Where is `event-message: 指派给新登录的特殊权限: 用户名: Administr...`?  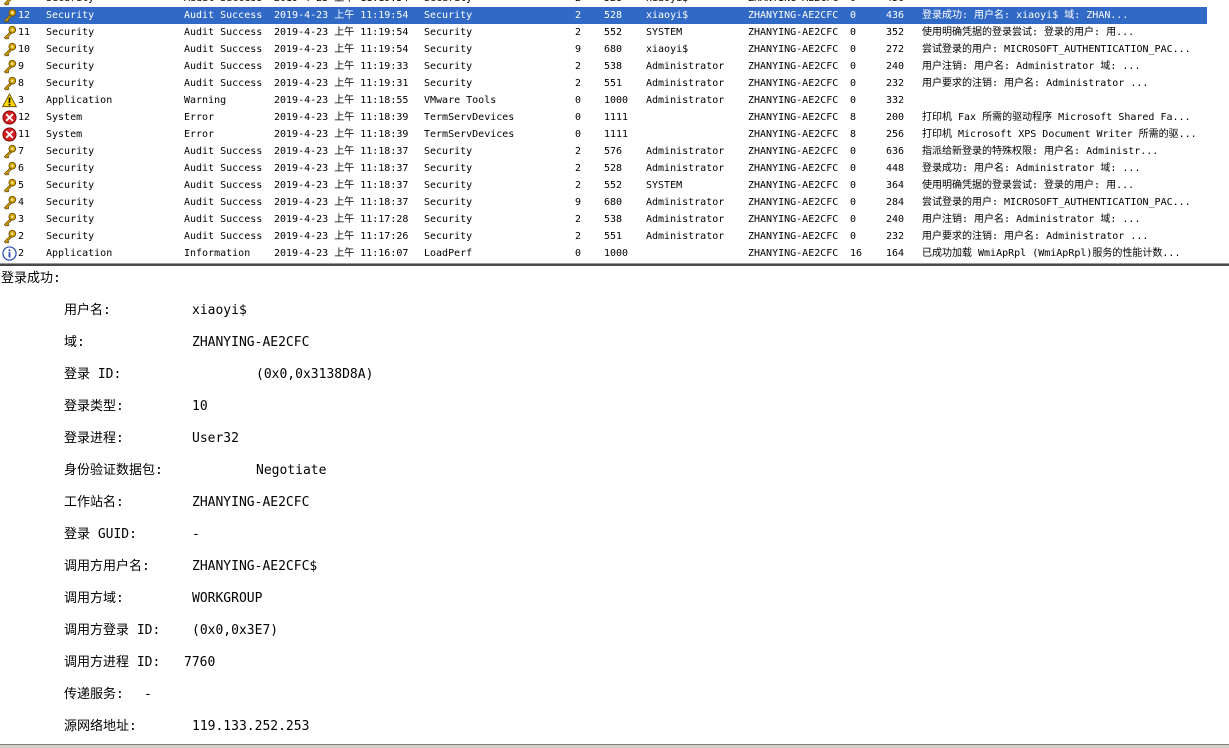 event-message: 指派给新登录的特殊权限: 用户名: Administr... is located at coordinates (1040, 151).